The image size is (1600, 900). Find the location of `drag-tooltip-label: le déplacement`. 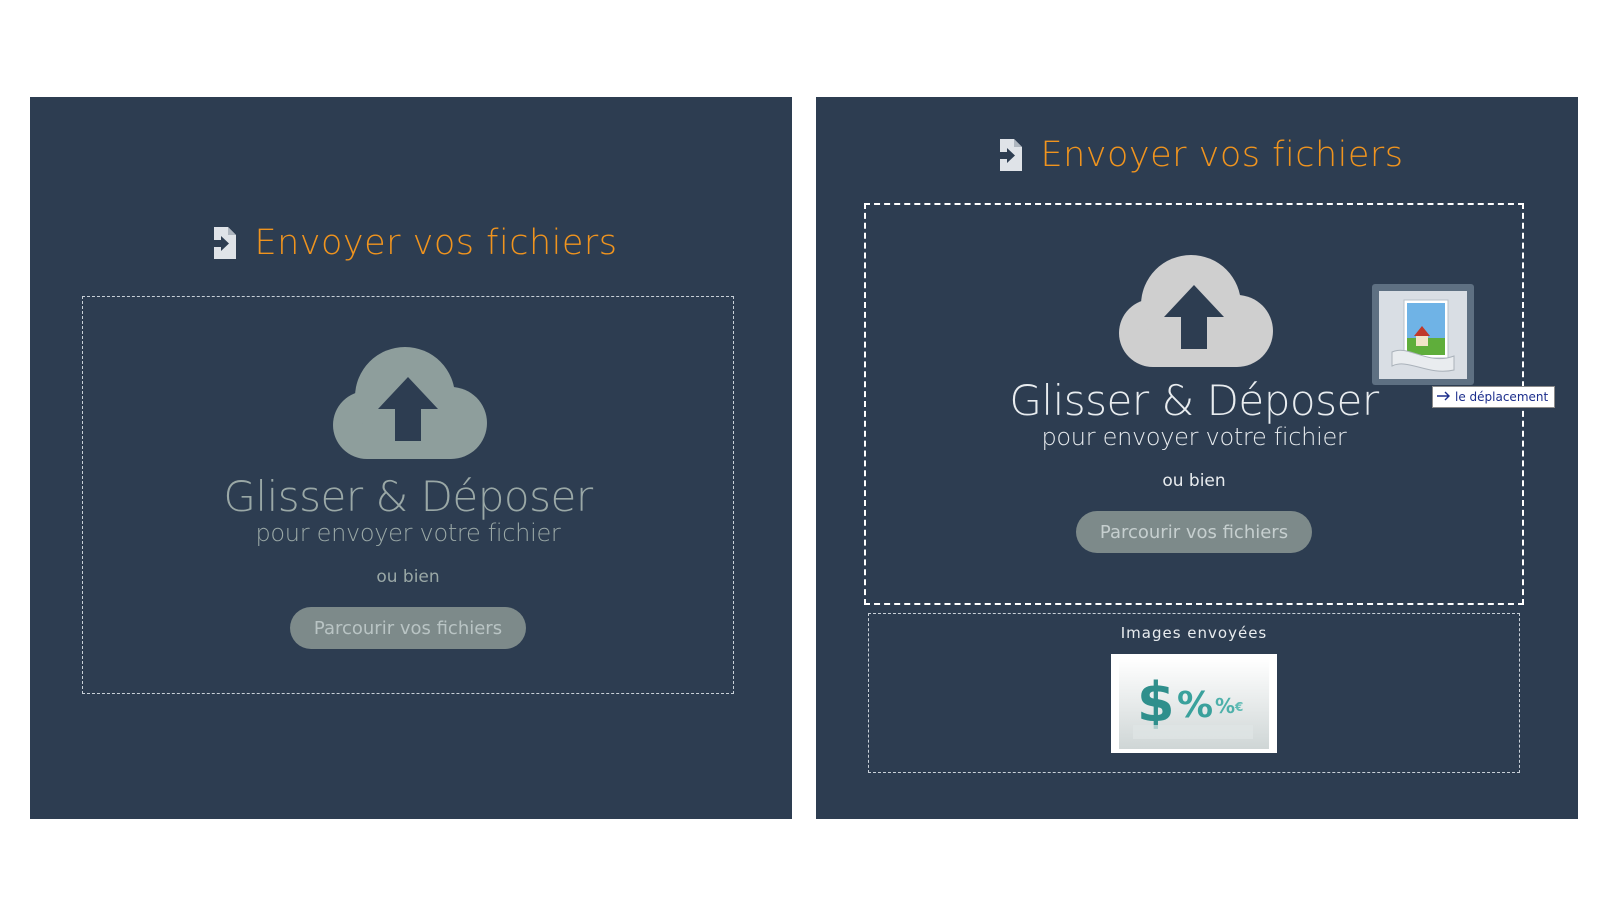

drag-tooltip-label: le déplacement is located at coordinates (1502, 397).